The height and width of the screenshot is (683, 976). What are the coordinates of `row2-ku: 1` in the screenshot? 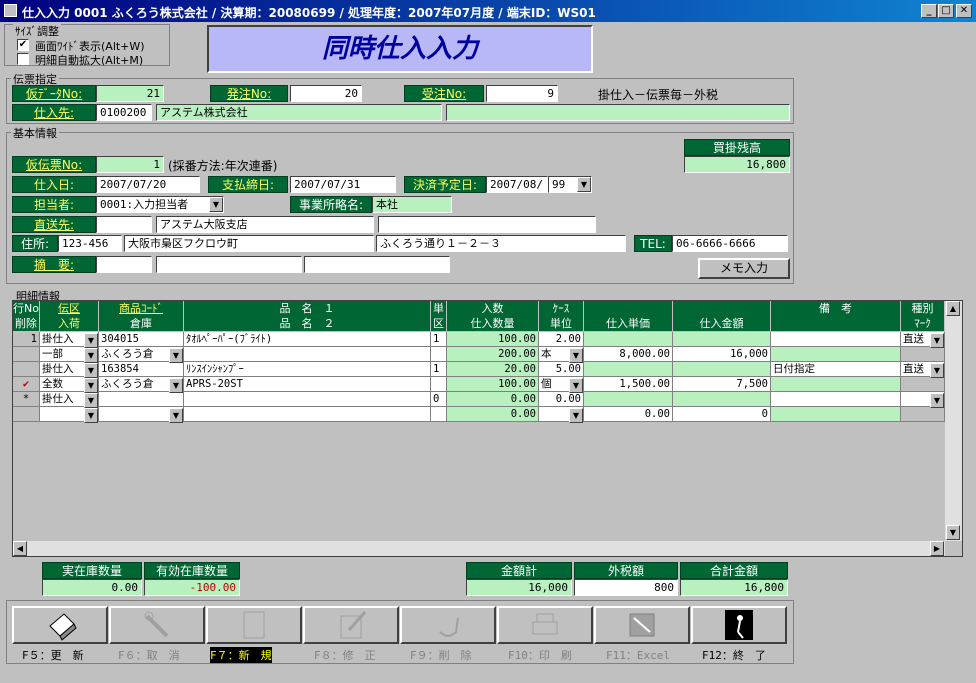 It's located at (439, 369).